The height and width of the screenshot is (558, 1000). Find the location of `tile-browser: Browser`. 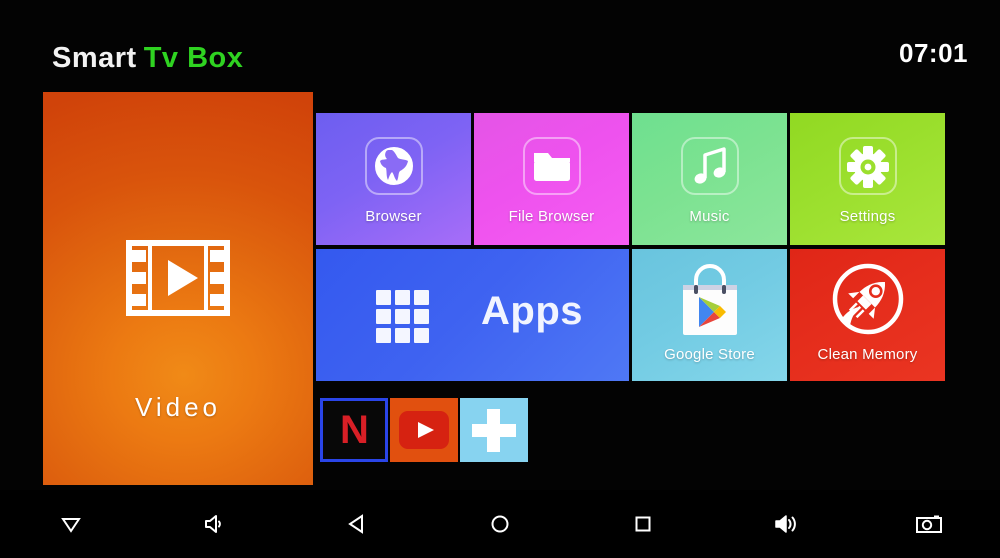

tile-browser: Browser is located at coordinates (393, 179).